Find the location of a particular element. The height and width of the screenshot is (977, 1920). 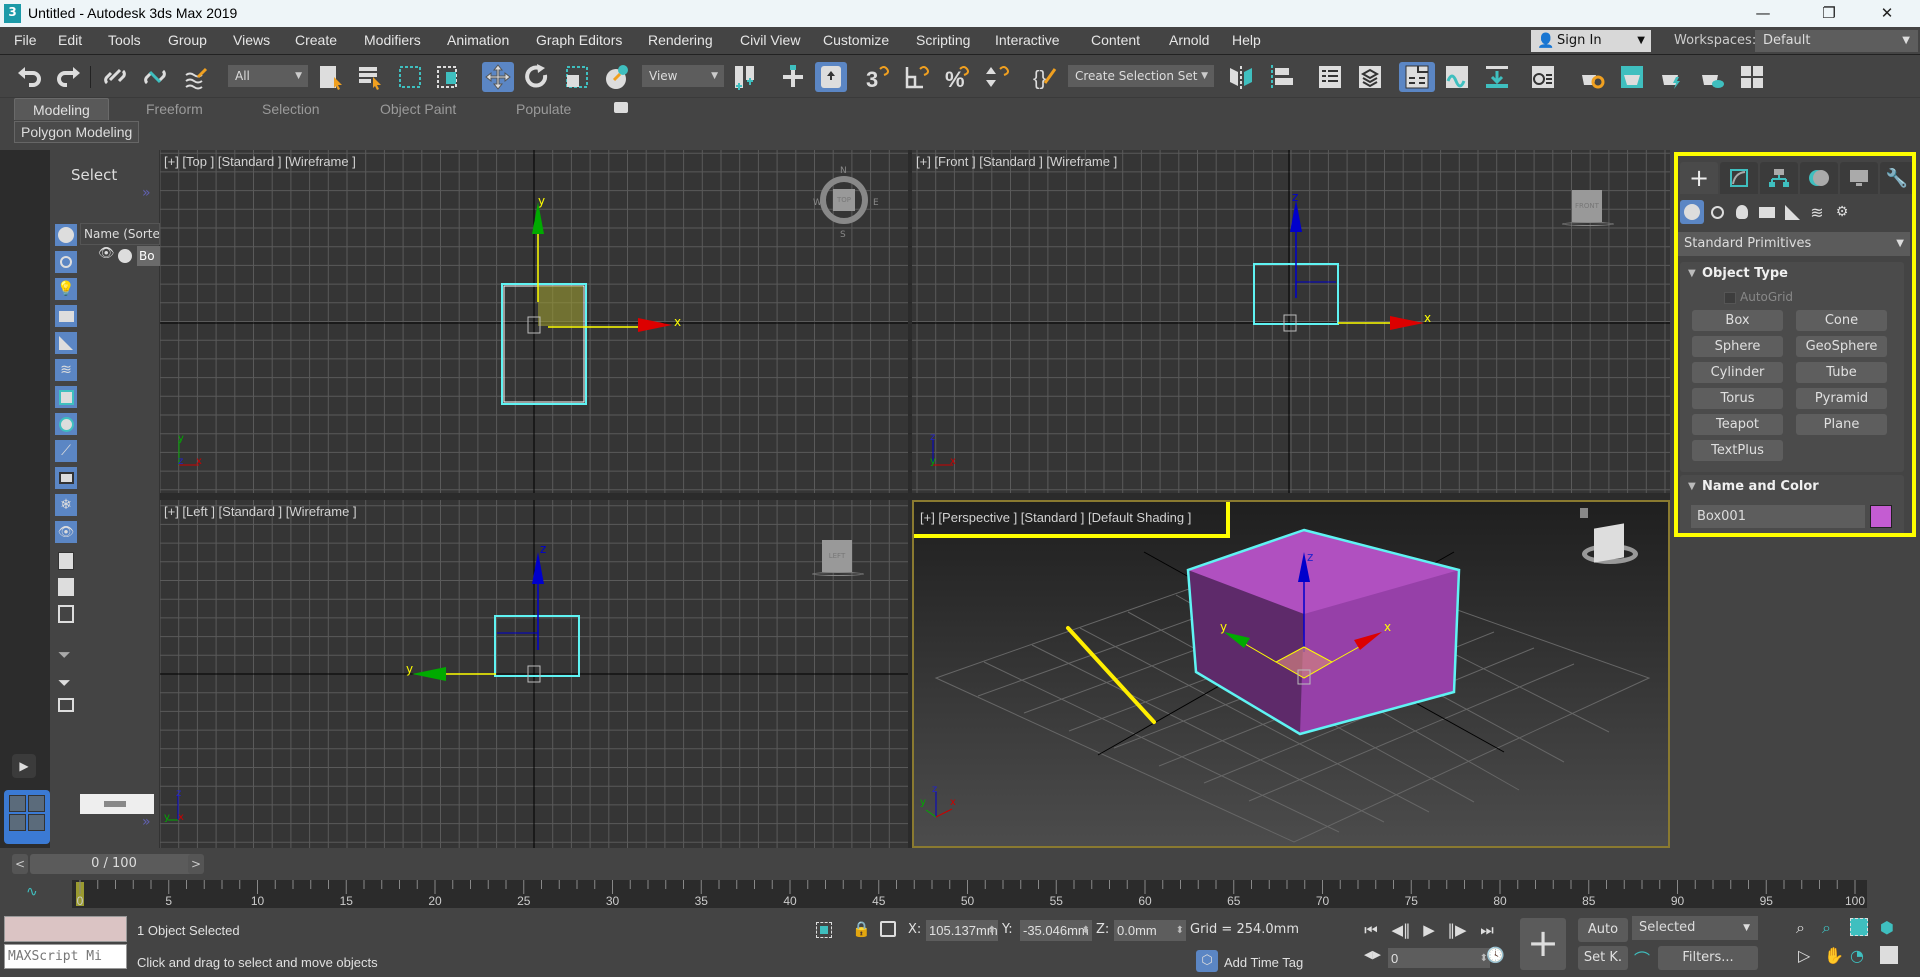

scene-explorer-icon is located at coordinates (1330, 77).